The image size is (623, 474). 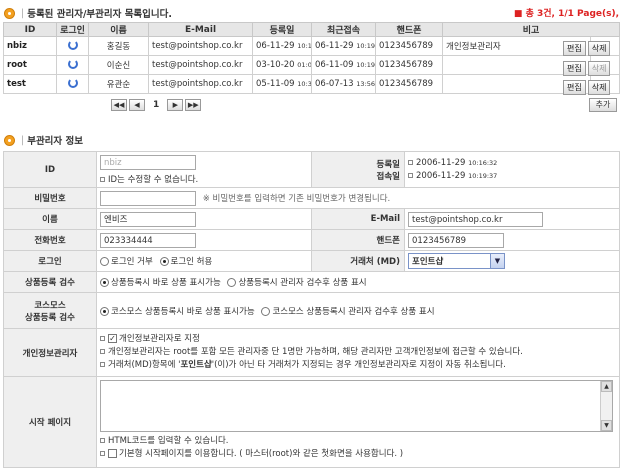 What do you see at coordinates (112, 453) in the screenshot?
I see `default-page-checkbox` at bounding box center [112, 453].